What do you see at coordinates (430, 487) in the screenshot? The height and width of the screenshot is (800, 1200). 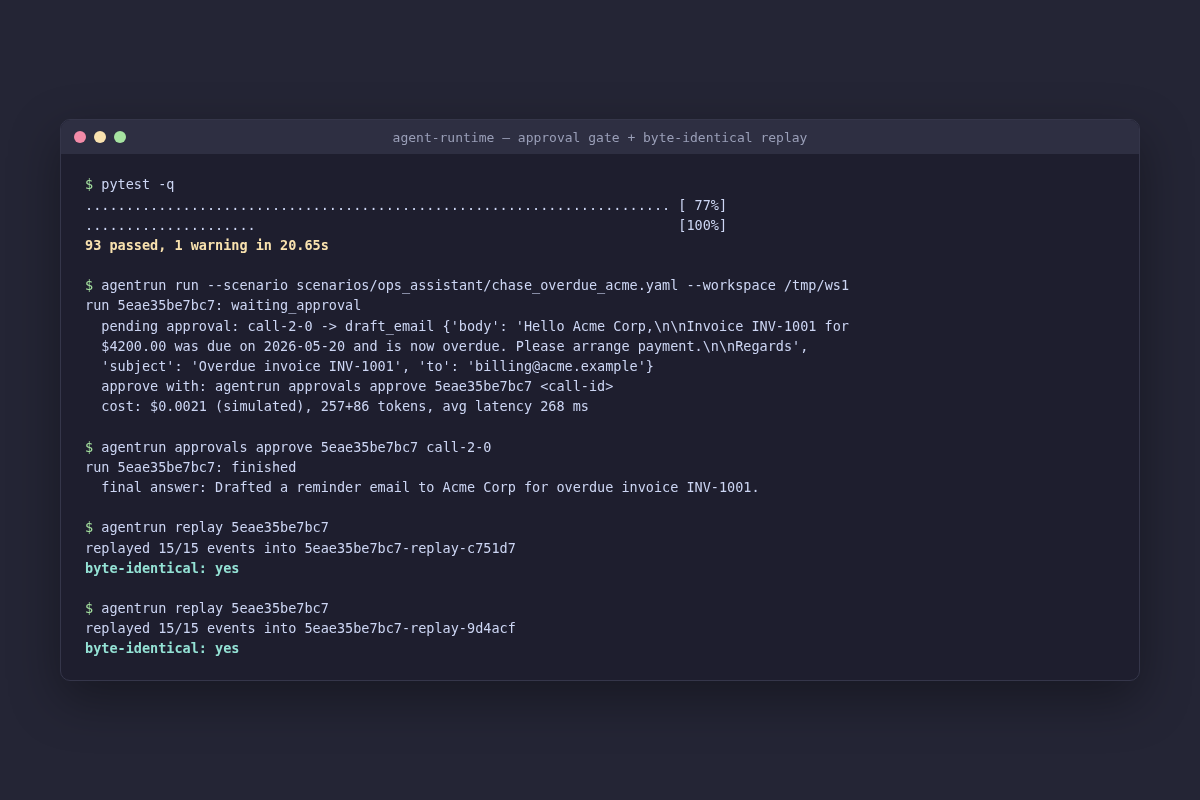 I see `output-line: final answer: Drafted a reminder email to Acme Corp for overdue invoice INV-1001.` at bounding box center [430, 487].